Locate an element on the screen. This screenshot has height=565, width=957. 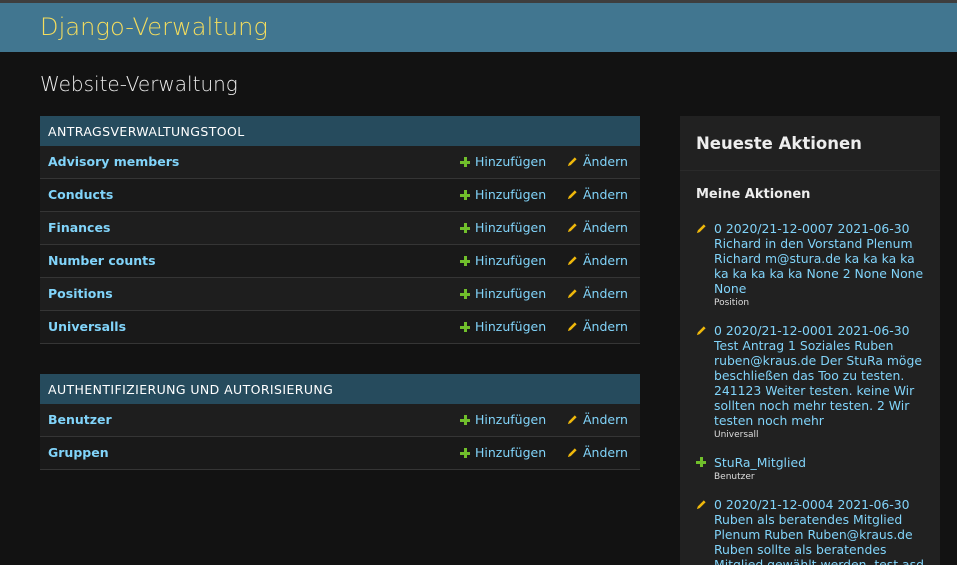
table-row: Advisory members Hinzufügen Ändern is located at coordinates (340, 162).